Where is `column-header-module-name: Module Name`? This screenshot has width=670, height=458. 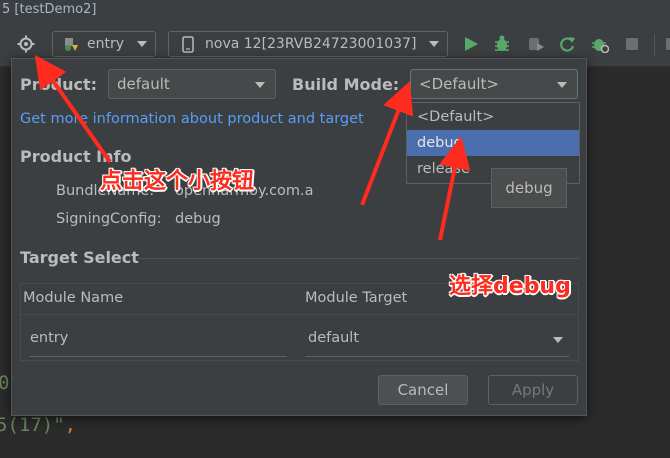
column-header-module-name: Module Name is located at coordinates (73, 298).